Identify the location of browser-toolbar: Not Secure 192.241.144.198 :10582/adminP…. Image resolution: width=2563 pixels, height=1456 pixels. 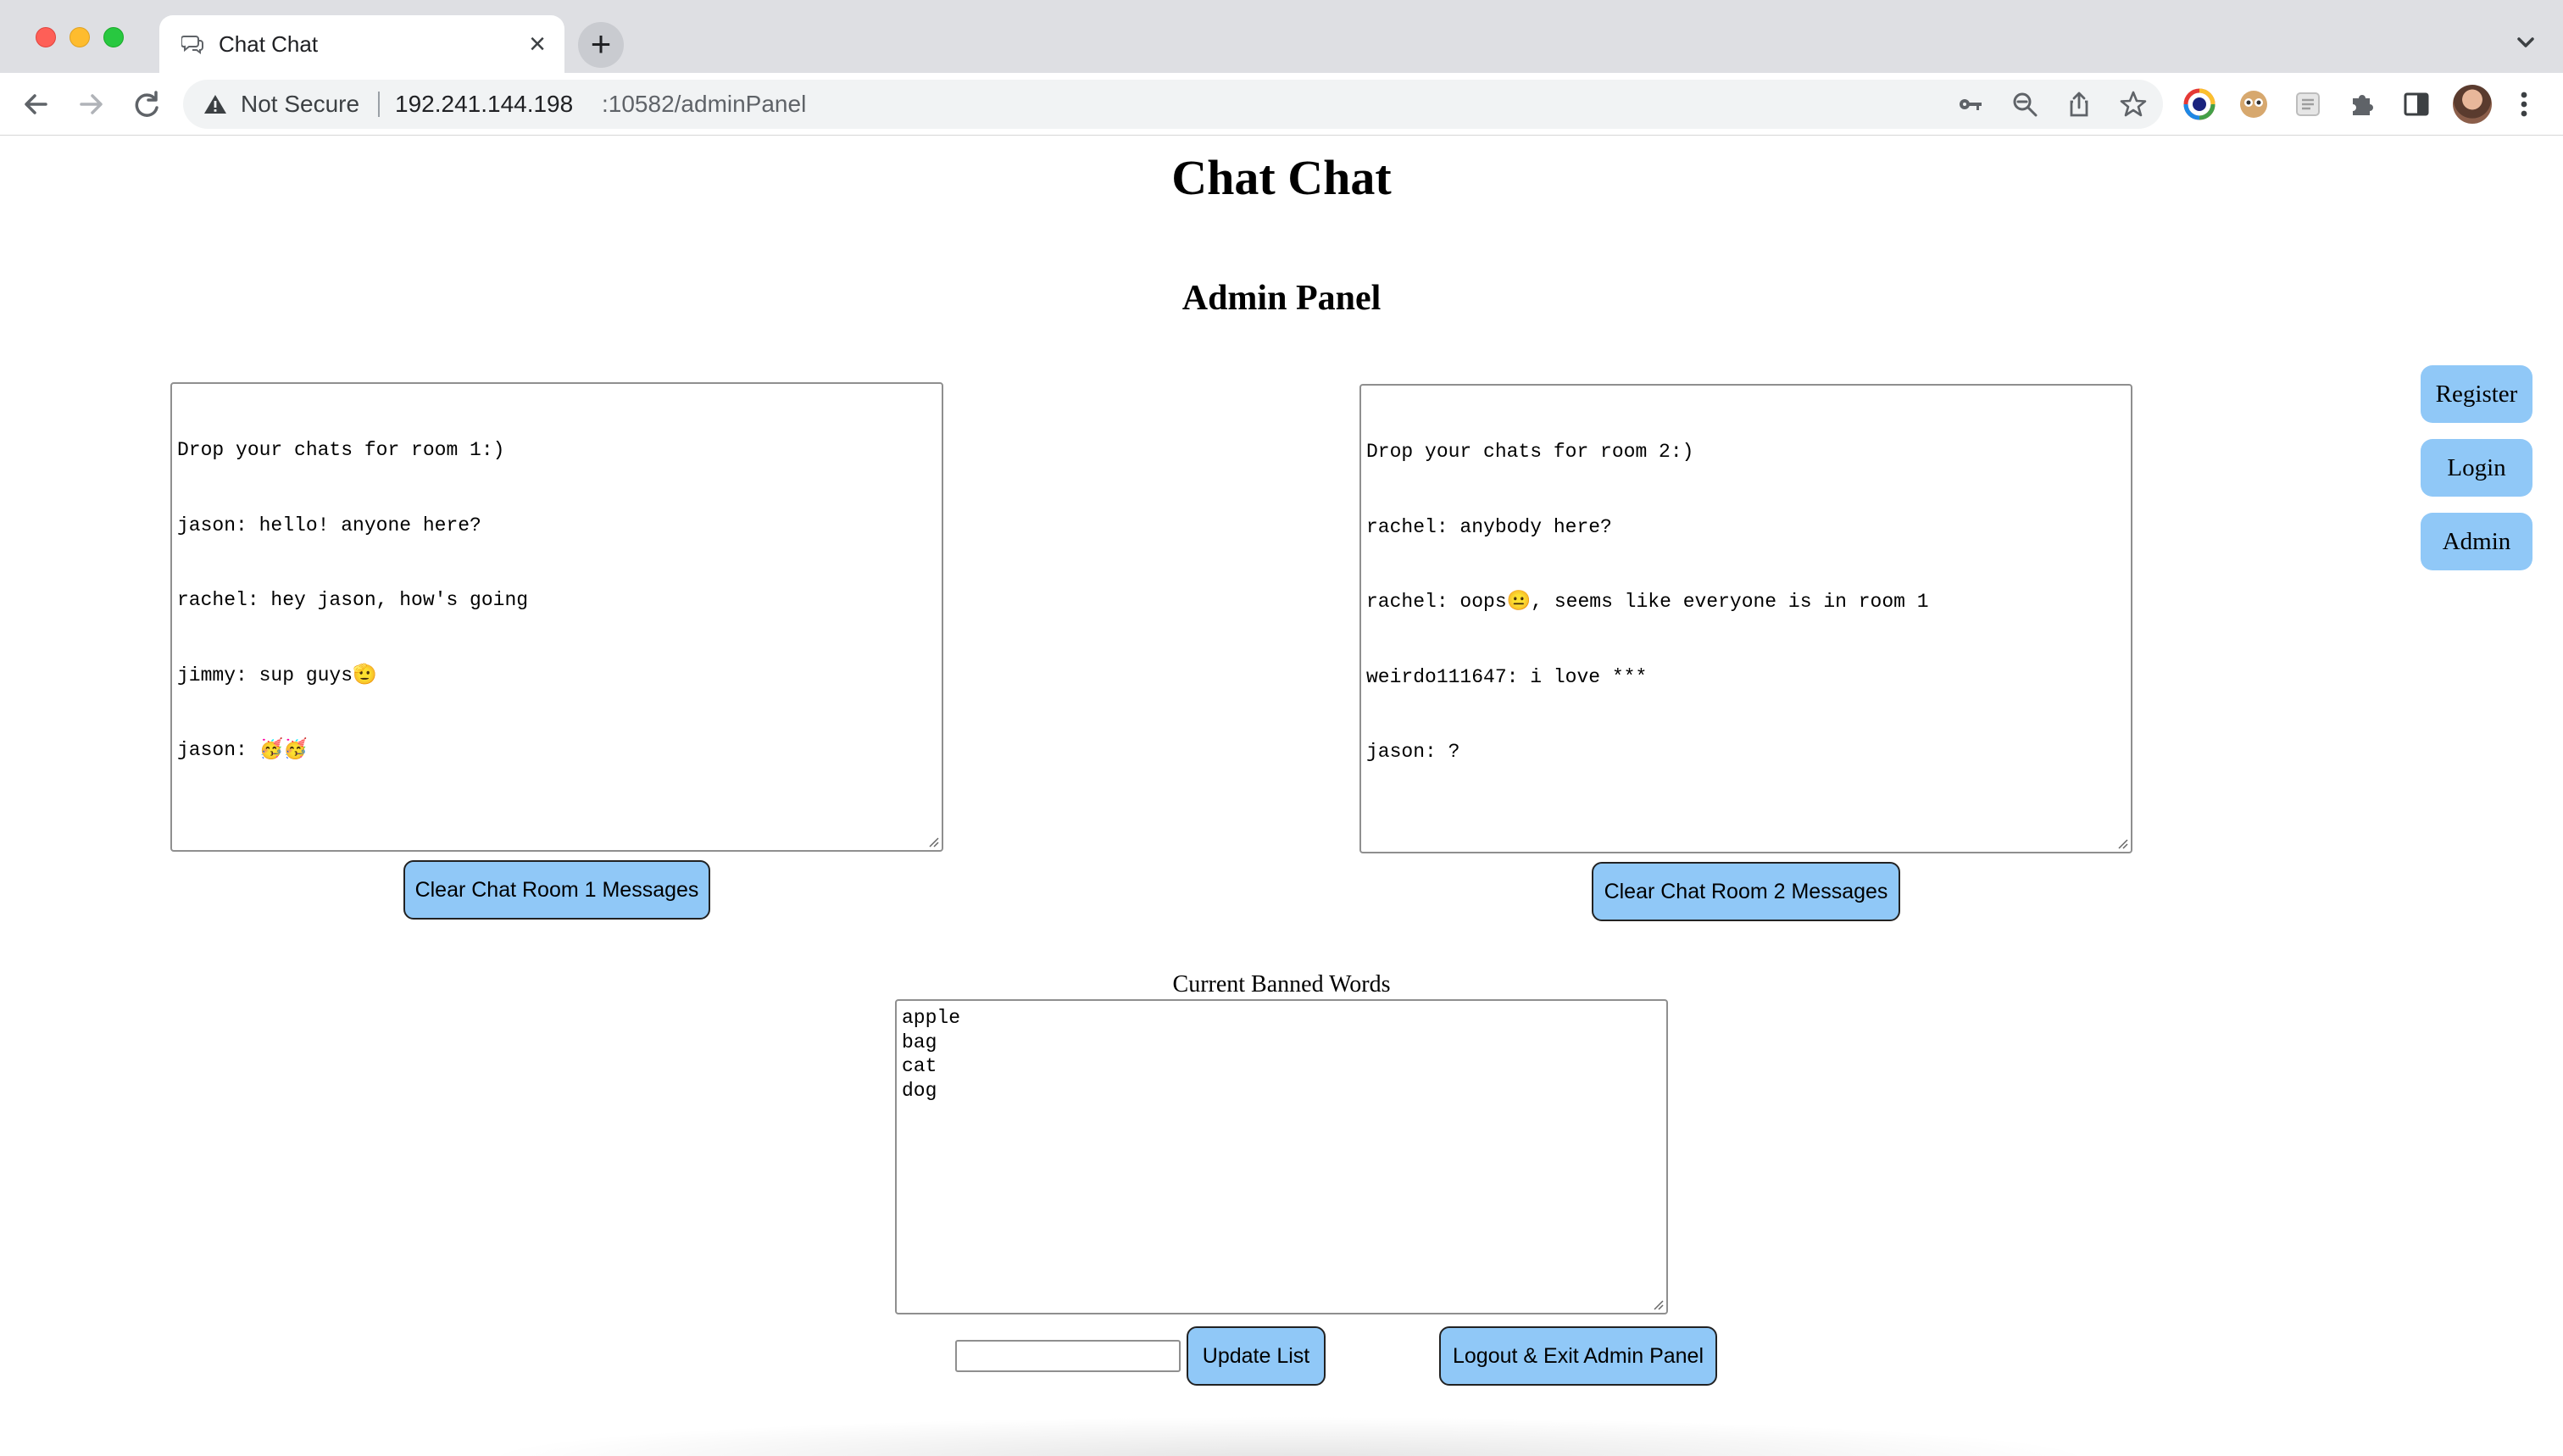
(1281, 105).